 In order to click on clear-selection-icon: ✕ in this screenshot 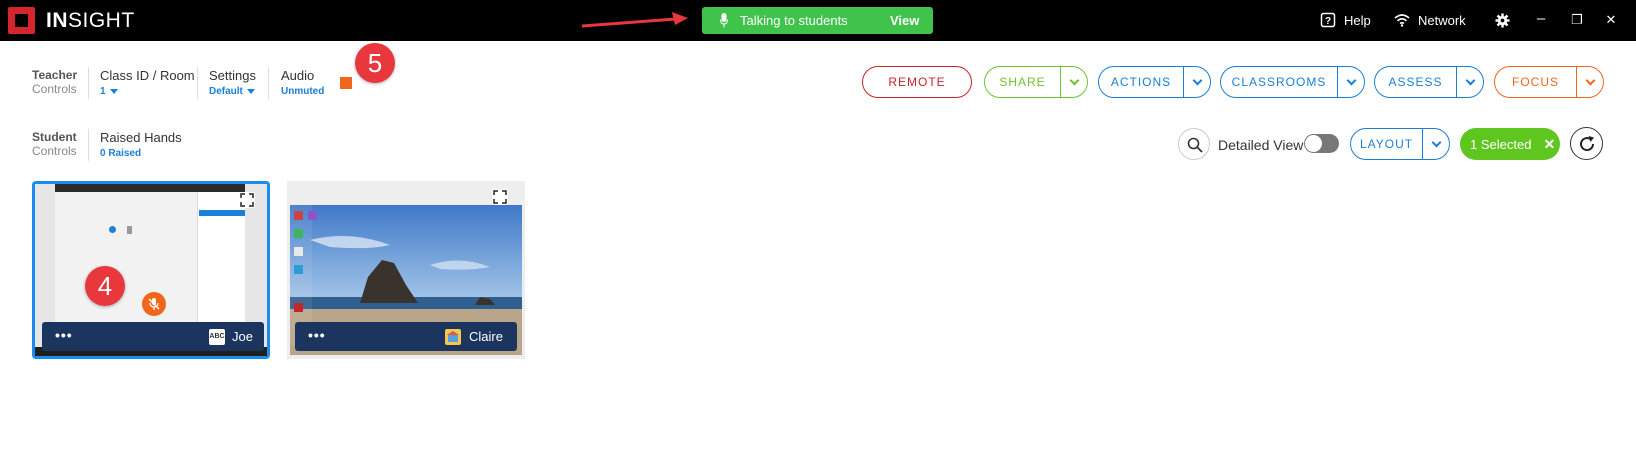, I will do `click(1549, 144)`.